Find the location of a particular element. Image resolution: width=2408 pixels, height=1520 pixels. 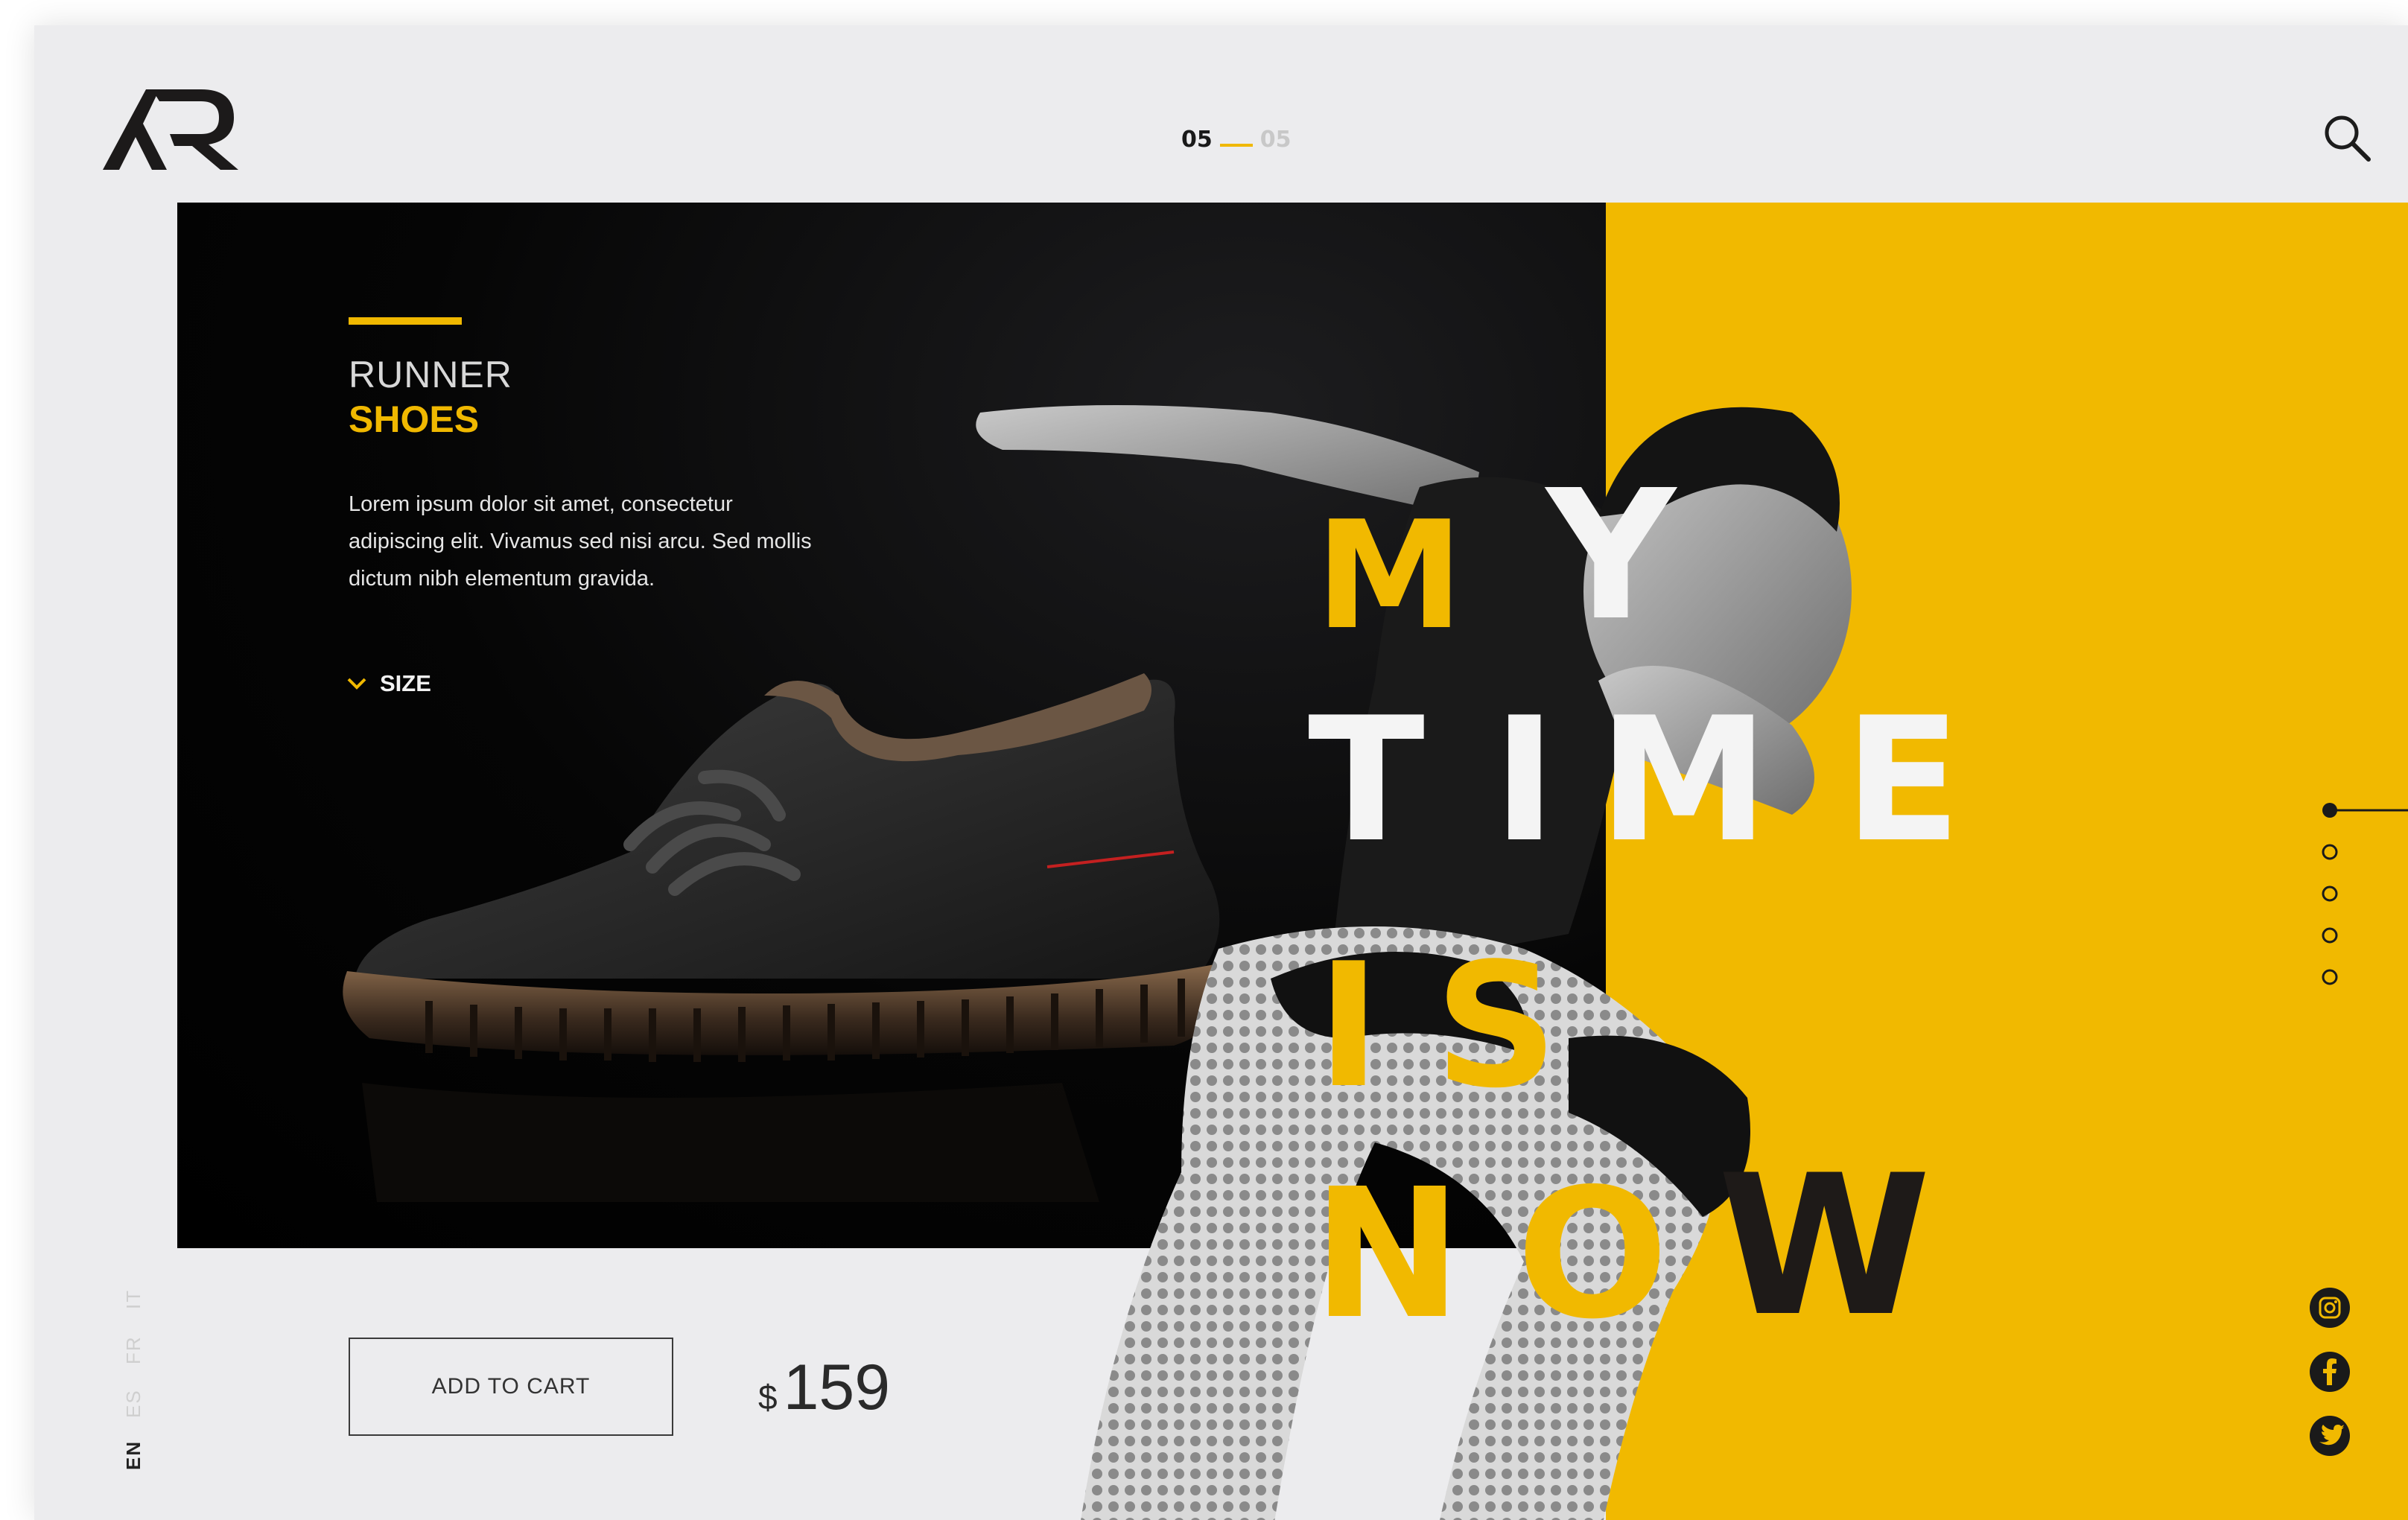

headline-letter: E is located at coordinates (1903, 780).